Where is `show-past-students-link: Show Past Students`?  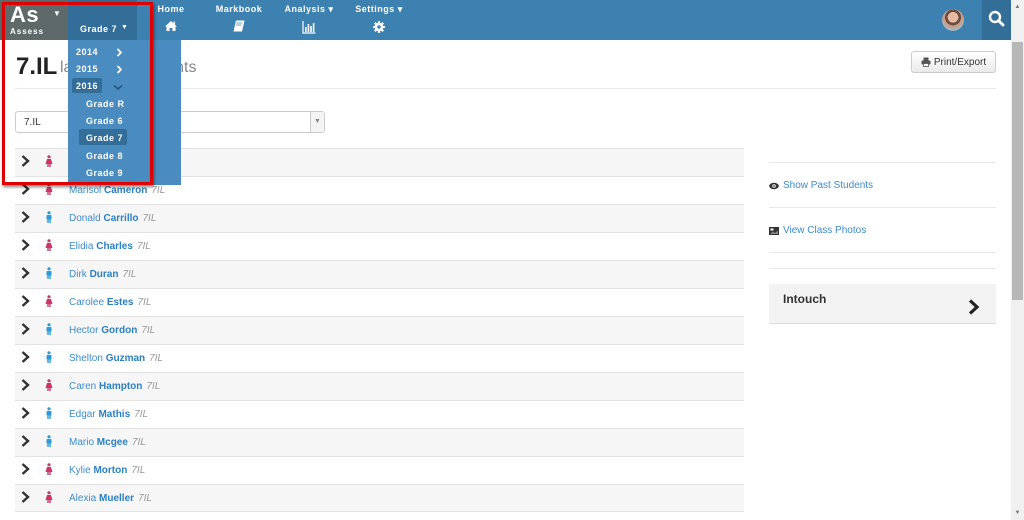
show-past-students-link: Show Past Students is located at coordinates (821, 185).